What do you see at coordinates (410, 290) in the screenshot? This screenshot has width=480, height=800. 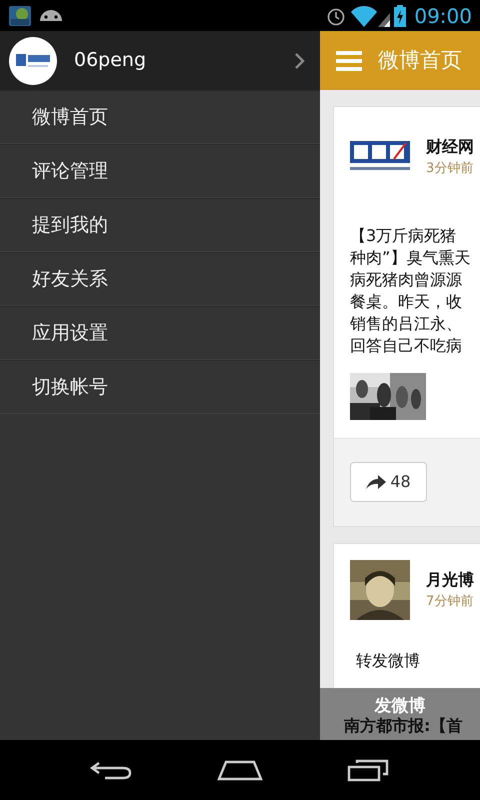 I see `post-text: 【3万斤病死猪 种肉”】臭气熏天 病死猪肉曾源源 餐桌。昨天，收 销售的吕江永、 回答自己不吃病` at bounding box center [410, 290].